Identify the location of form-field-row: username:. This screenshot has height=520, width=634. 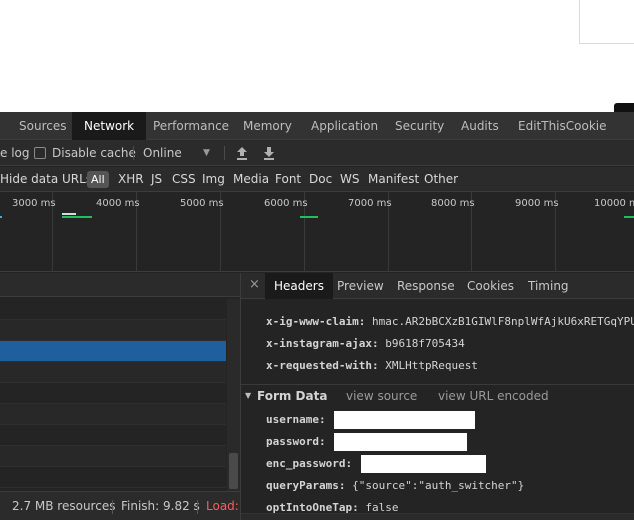
(371, 420).